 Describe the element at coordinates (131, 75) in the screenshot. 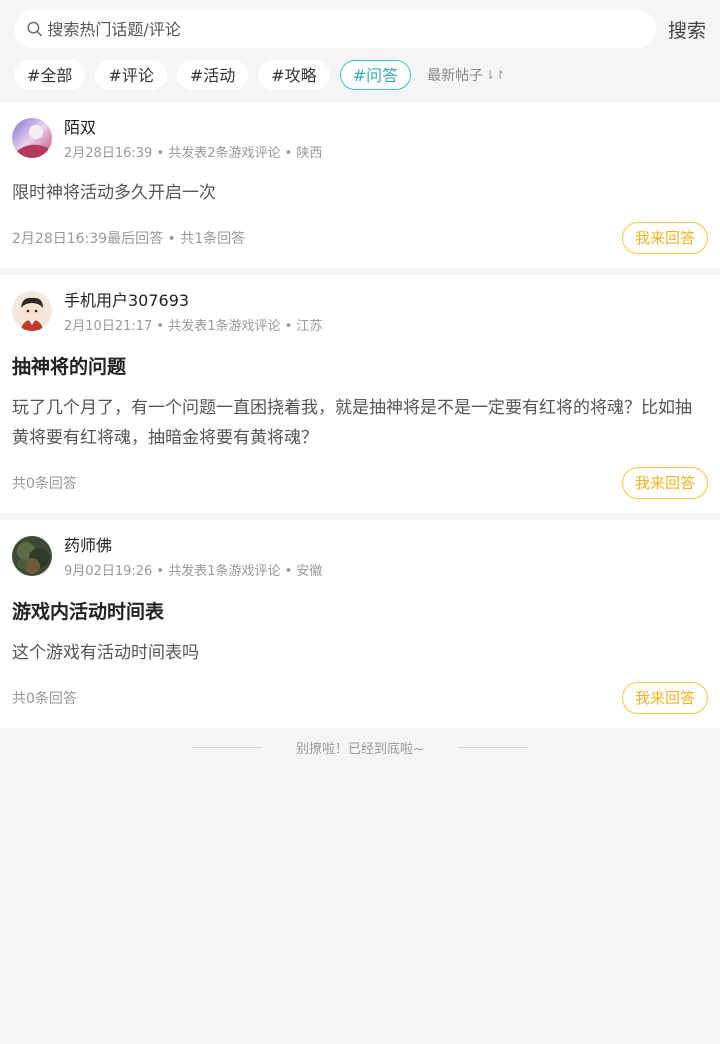

I see `tag-review: #评论` at that location.